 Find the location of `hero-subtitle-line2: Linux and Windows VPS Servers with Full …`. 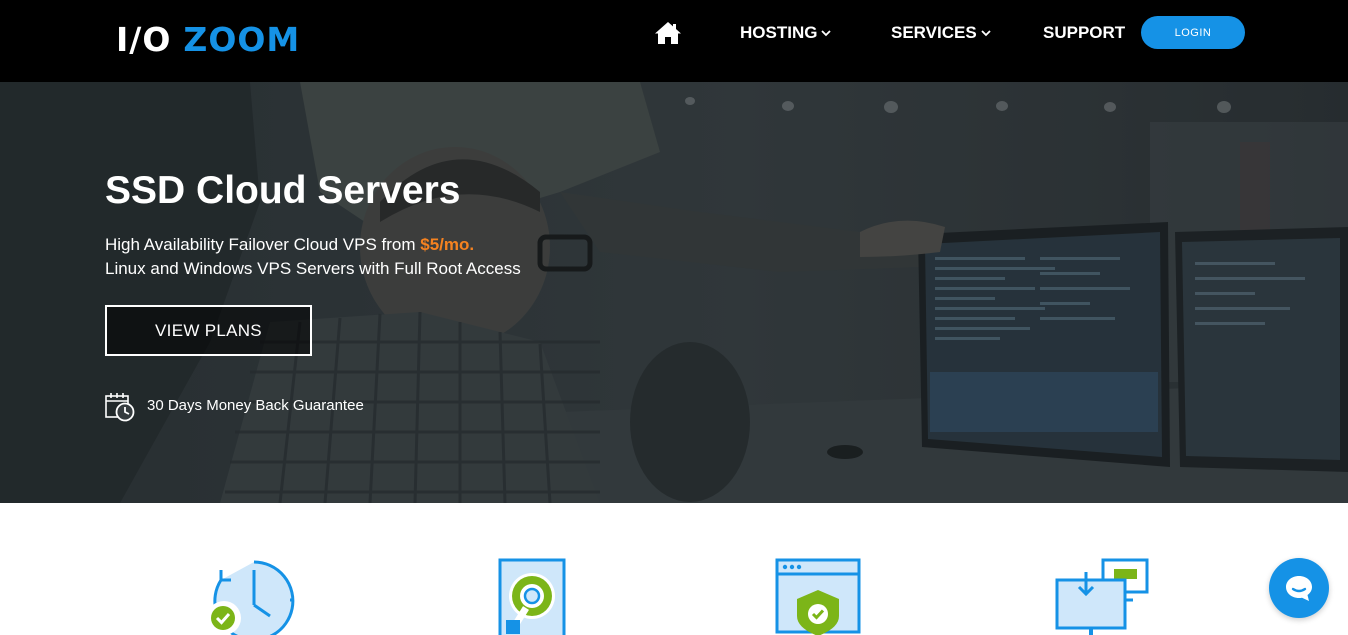

hero-subtitle-line2: Linux and Windows VPS Servers with Full … is located at coordinates (313, 268).